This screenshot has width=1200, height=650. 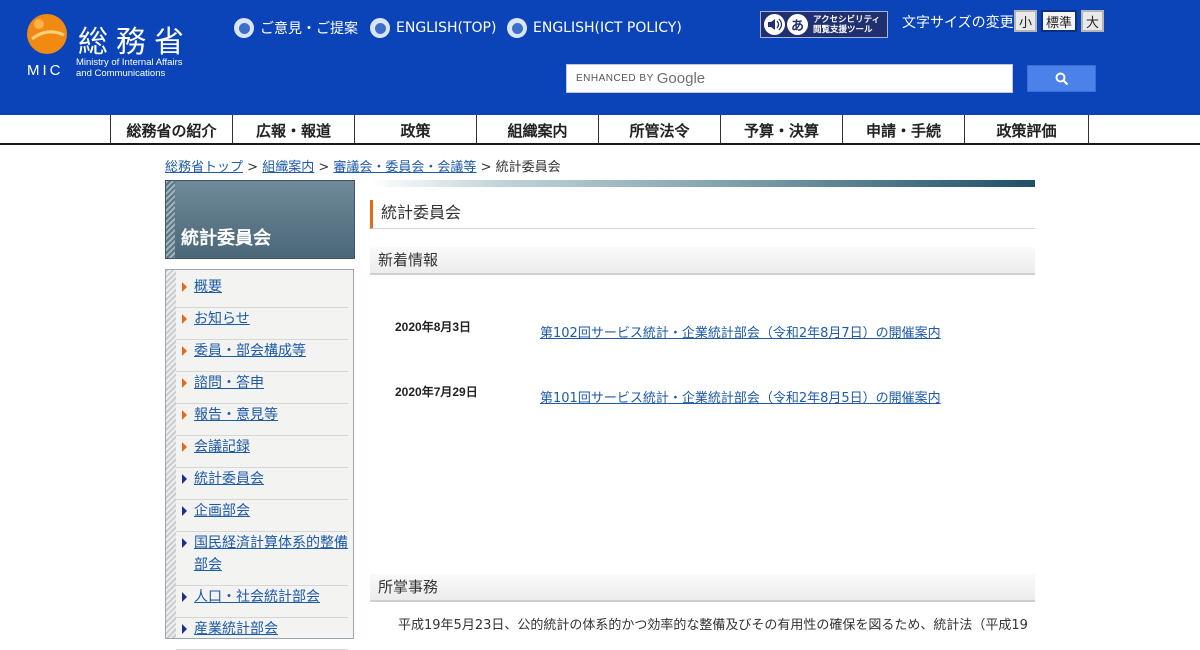 I want to click on sidebar-item-label: 諮問・答申, so click(x=229, y=383).